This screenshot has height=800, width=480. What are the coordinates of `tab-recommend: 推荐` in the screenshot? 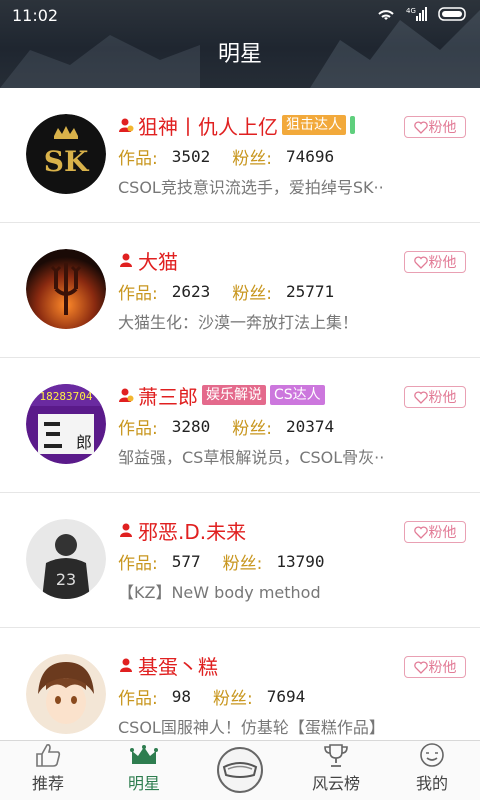 It's located at (48, 770).